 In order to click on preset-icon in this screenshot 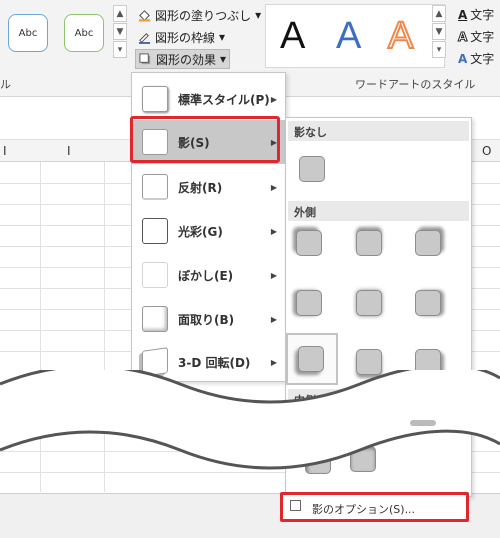, I will do `click(155, 99)`.